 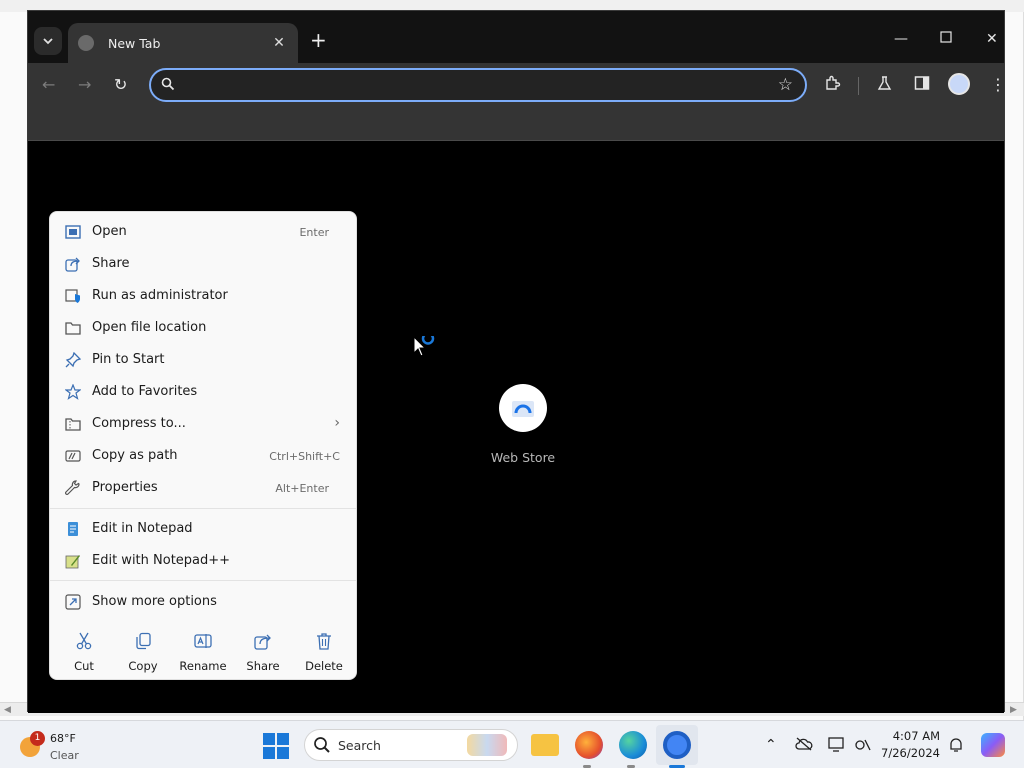 I want to click on notepadpp-icon, so click(x=72, y=562).